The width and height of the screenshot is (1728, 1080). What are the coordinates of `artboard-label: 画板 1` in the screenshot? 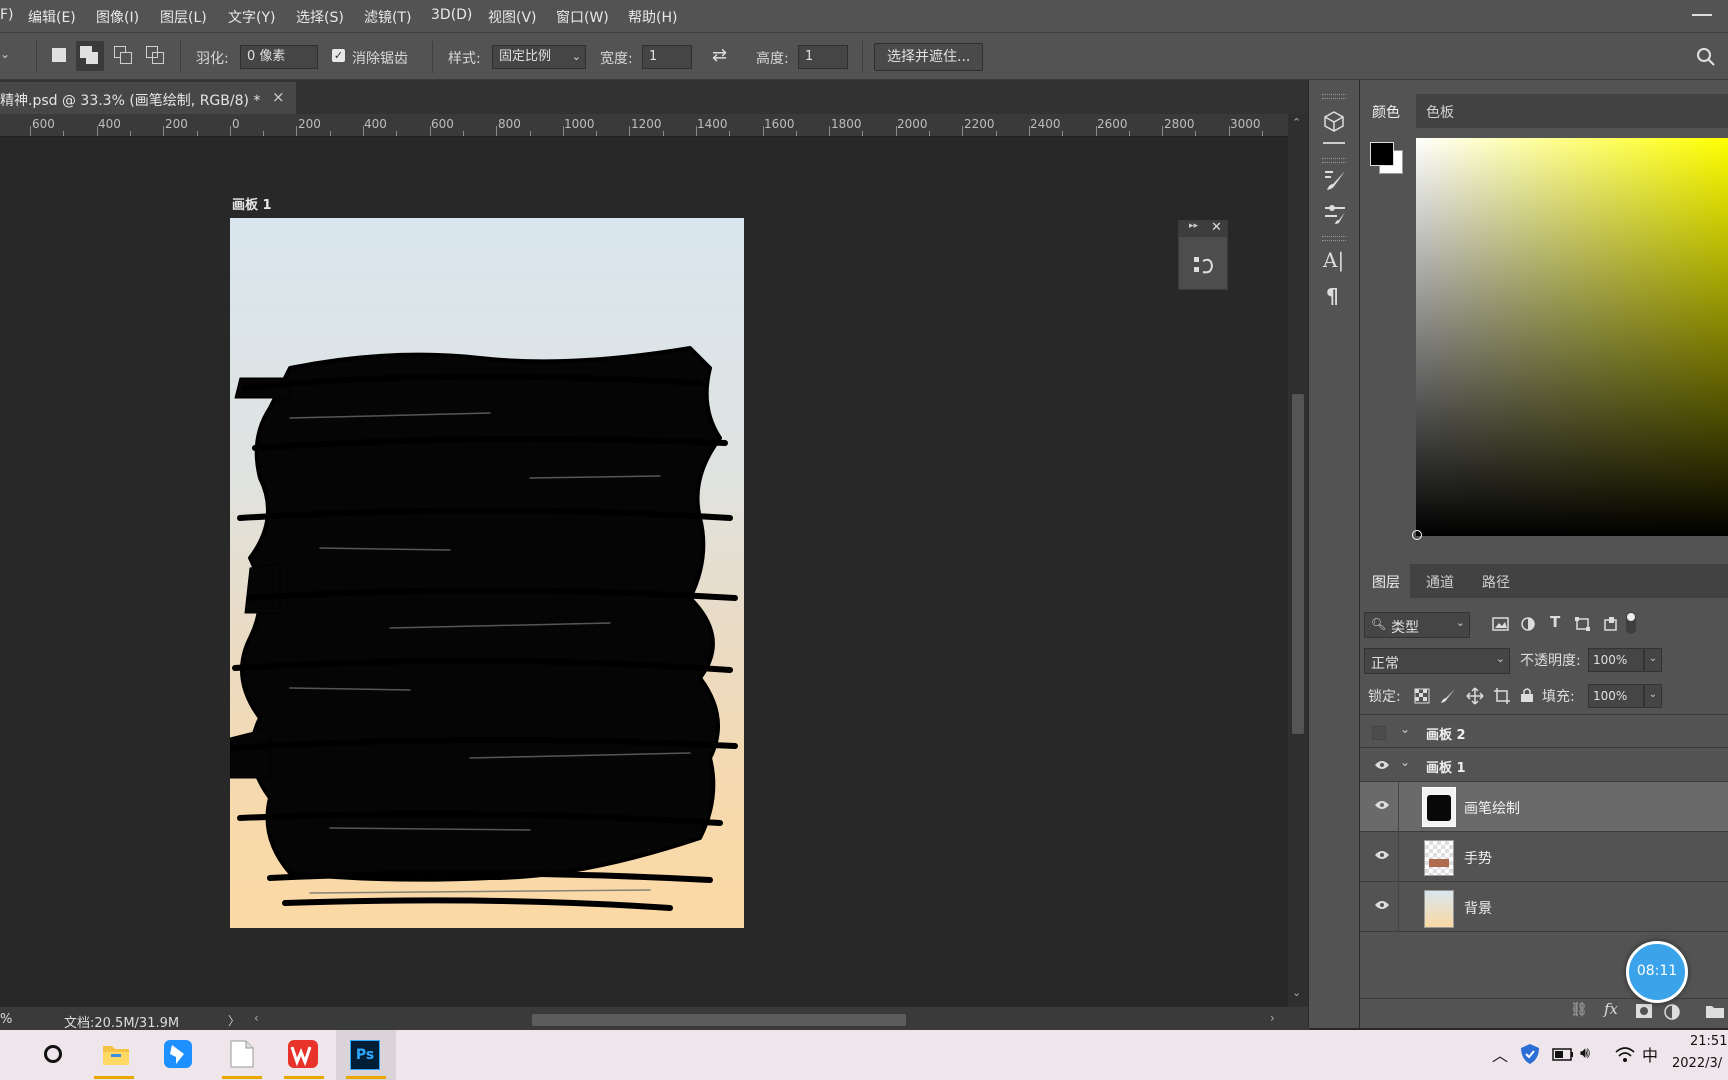 It's located at (252, 203).